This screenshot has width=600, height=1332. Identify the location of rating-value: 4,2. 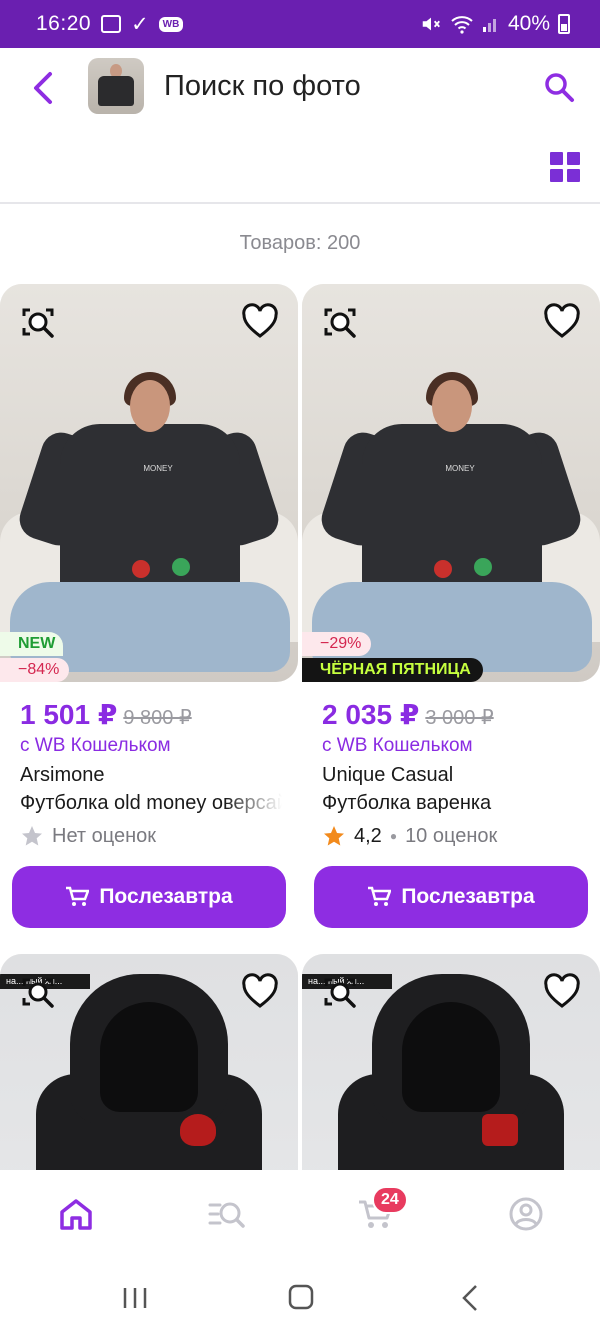
(368, 835).